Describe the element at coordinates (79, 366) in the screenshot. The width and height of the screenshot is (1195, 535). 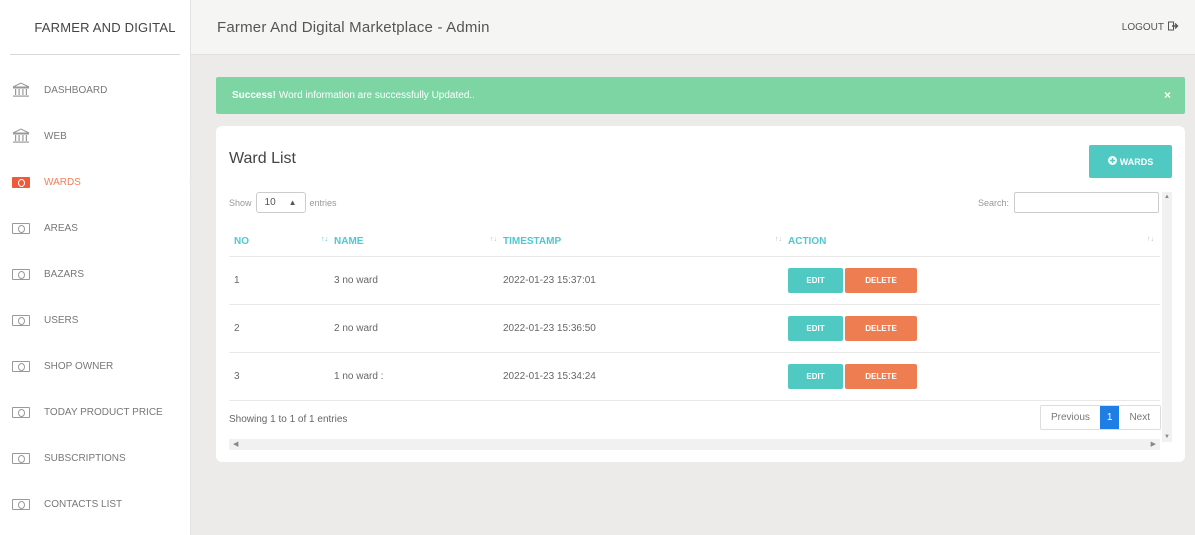
I see `sidebar-item-label: SHOP OWNER` at that location.